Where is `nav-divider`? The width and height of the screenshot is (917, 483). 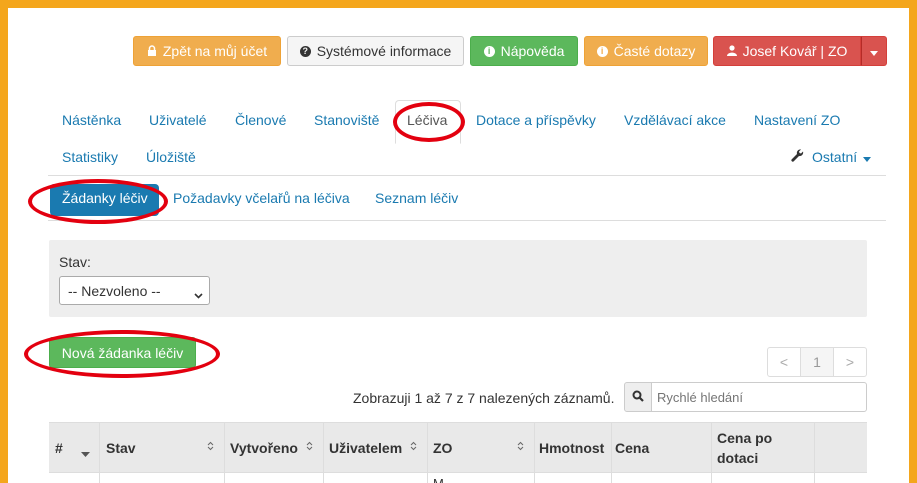 nav-divider is located at coordinates (467, 175).